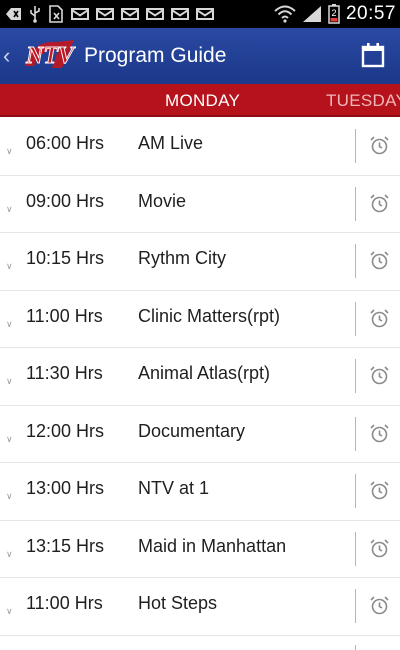 The image size is (400, 650). Describe the element at coordinates (204, 373) in the screenshot. I see `program-name: Animal Atlas(rpt)` at that location.